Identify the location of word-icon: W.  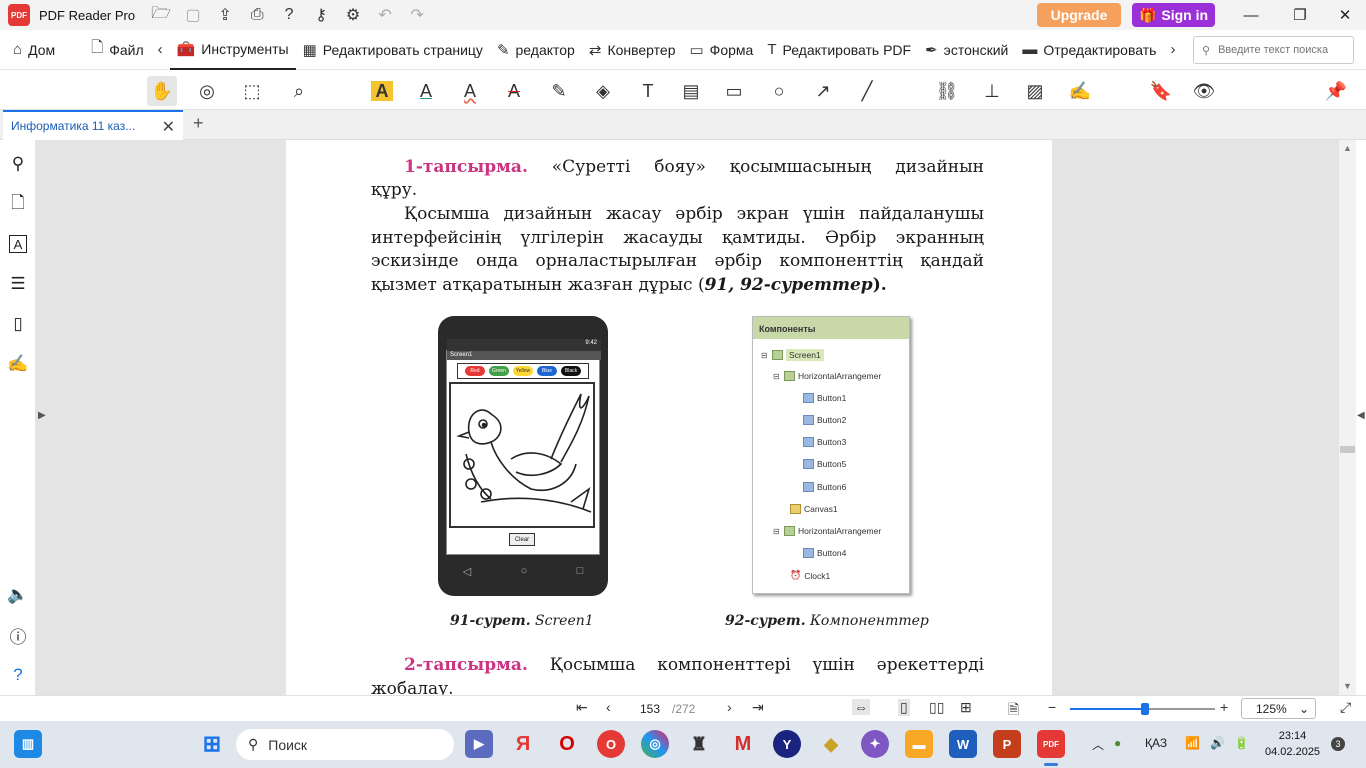
(963, 744).